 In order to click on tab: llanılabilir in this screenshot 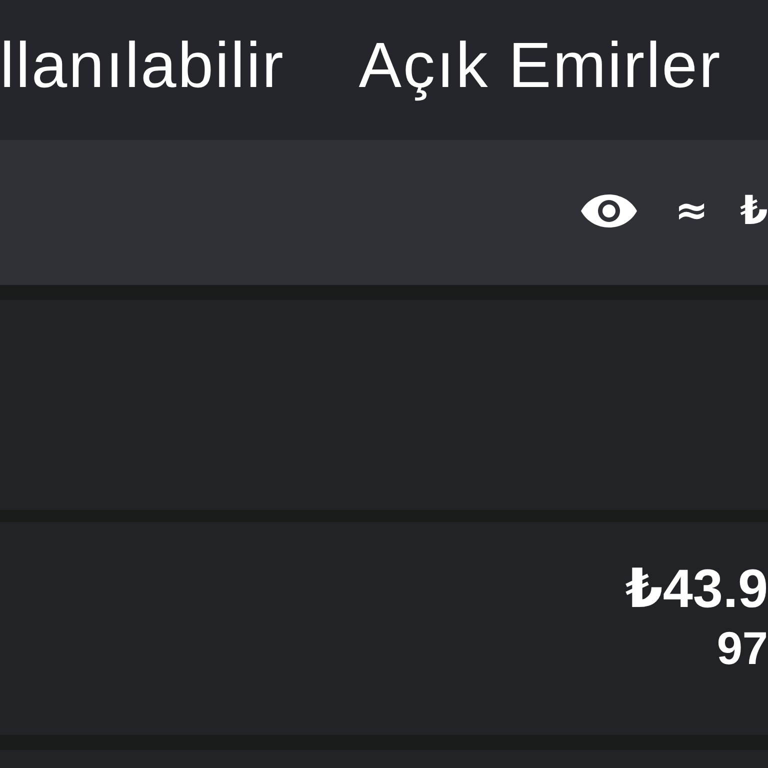, I will do `click(142, 65)`.